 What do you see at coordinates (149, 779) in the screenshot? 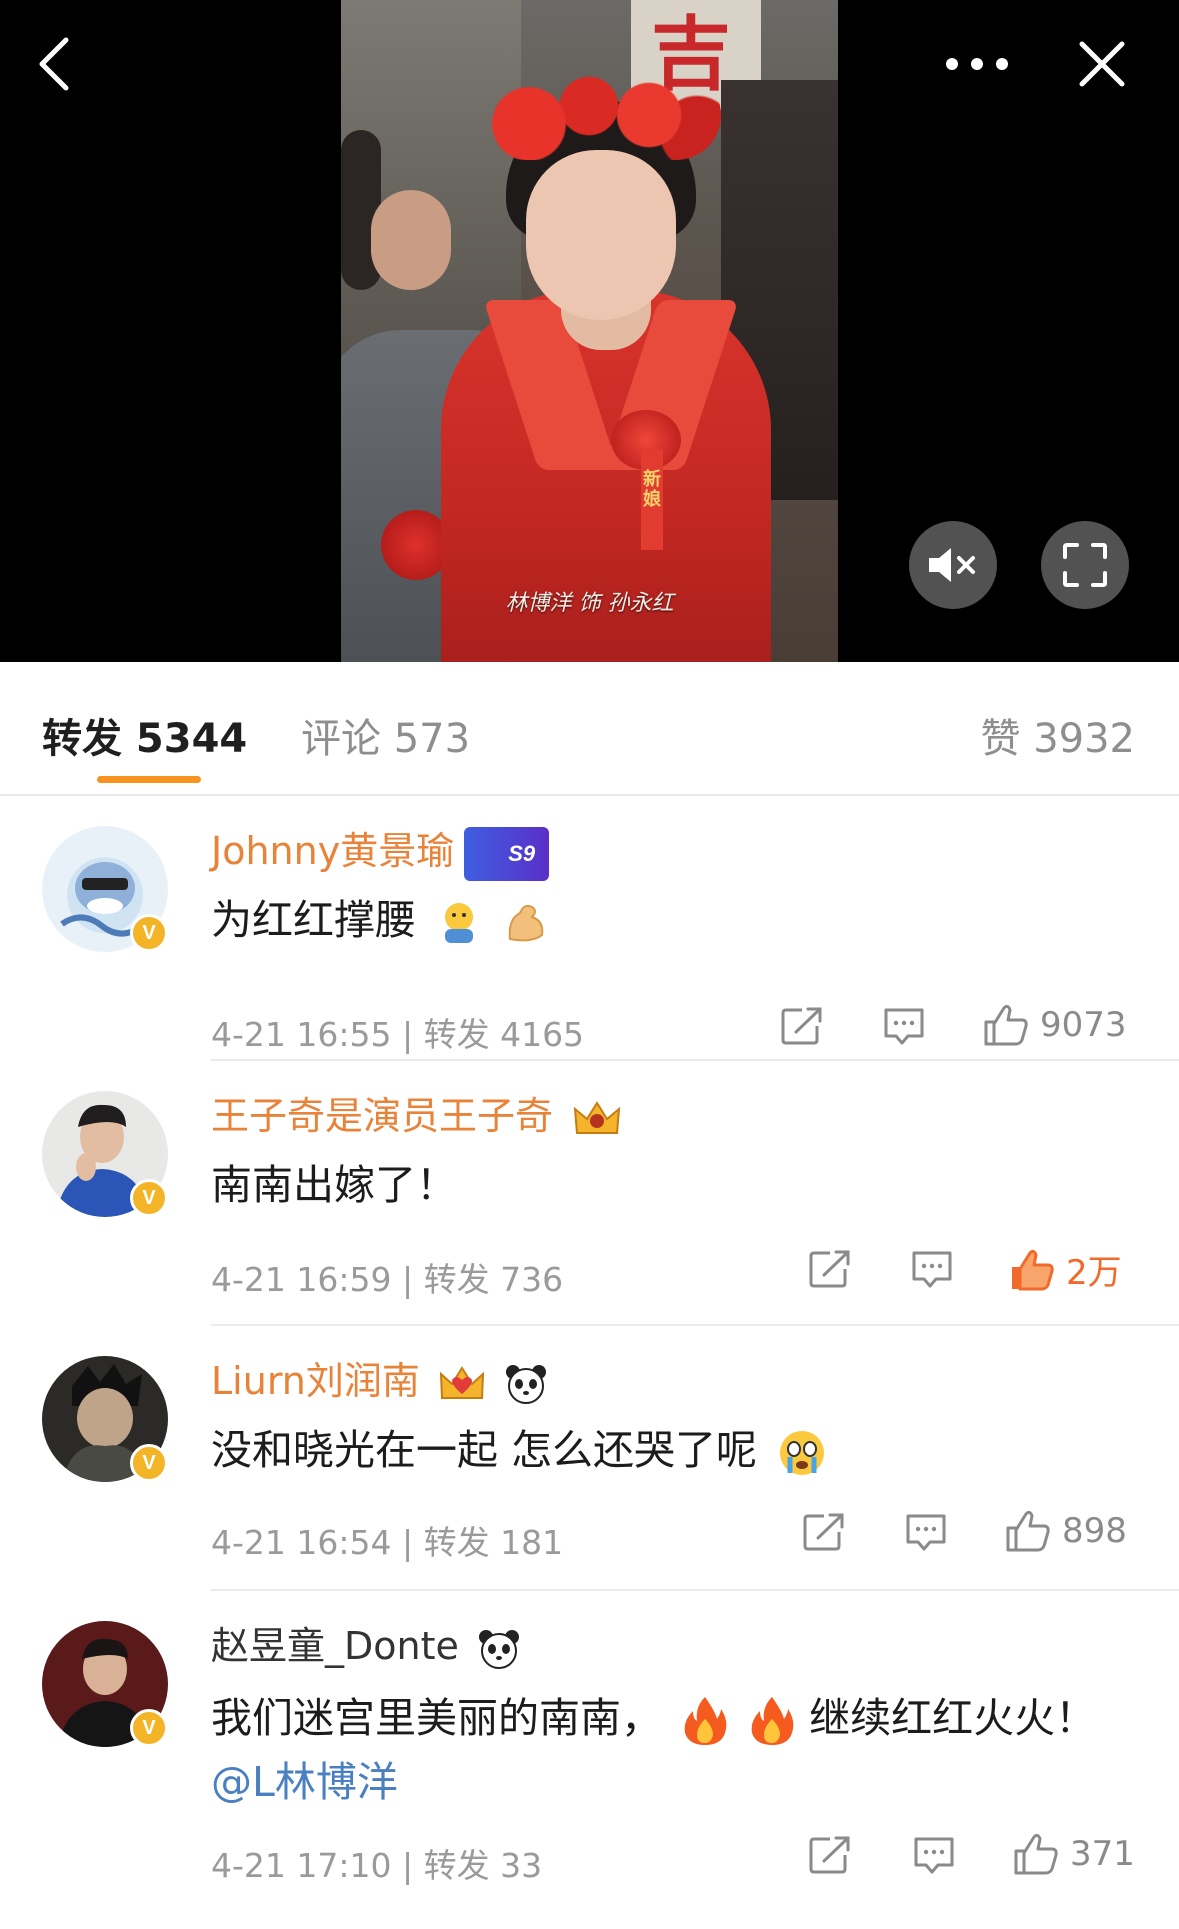
I see `active-tab-indicator` at bounding box center [149, 779].